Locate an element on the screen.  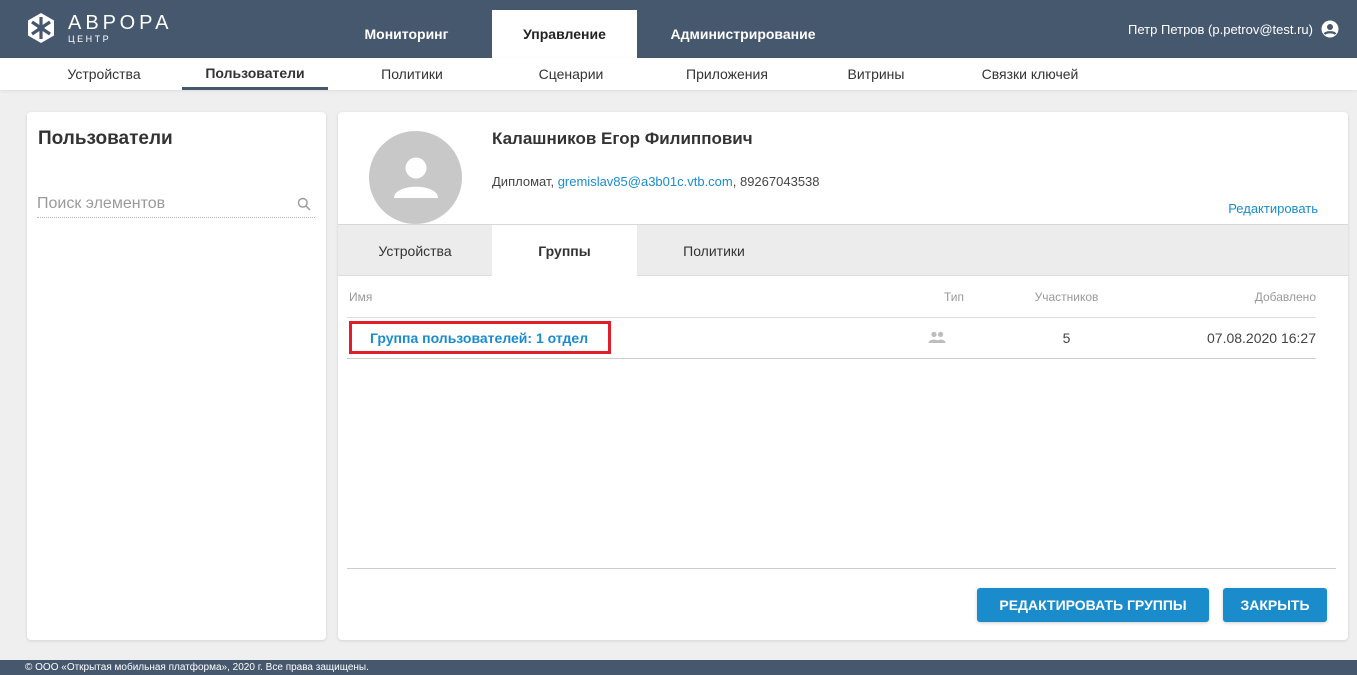
aurora-logo-icon is located at coordinates (41, 28).